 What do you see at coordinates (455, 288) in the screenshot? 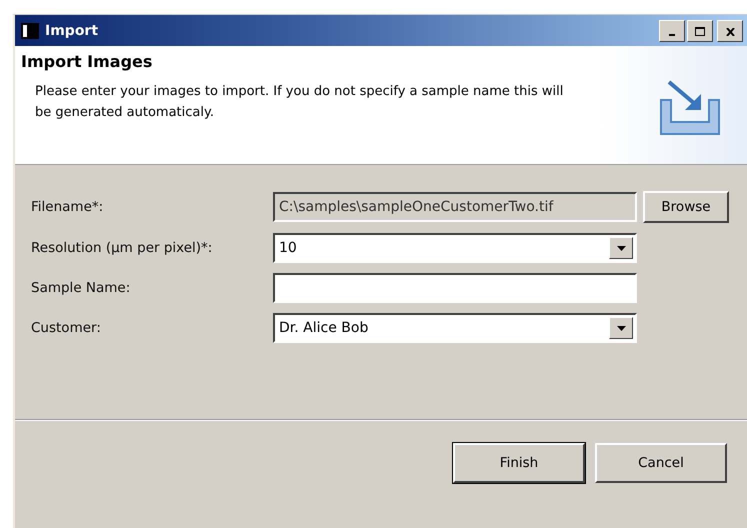
I see `text-field` at bounding box center [455, 288].